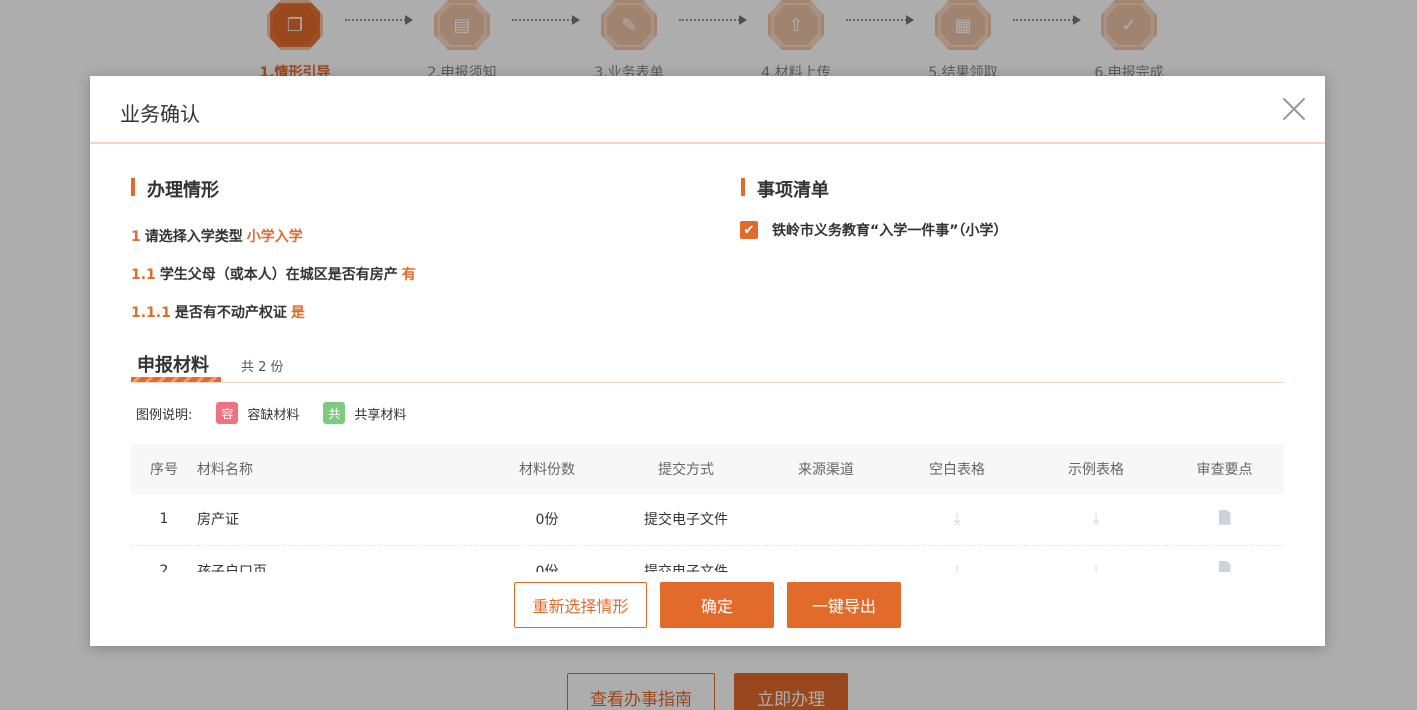 Image resolution: width=1417 pixels, height=710 pixels. I want to click on cell-name: 房产证, so click(342, 520).